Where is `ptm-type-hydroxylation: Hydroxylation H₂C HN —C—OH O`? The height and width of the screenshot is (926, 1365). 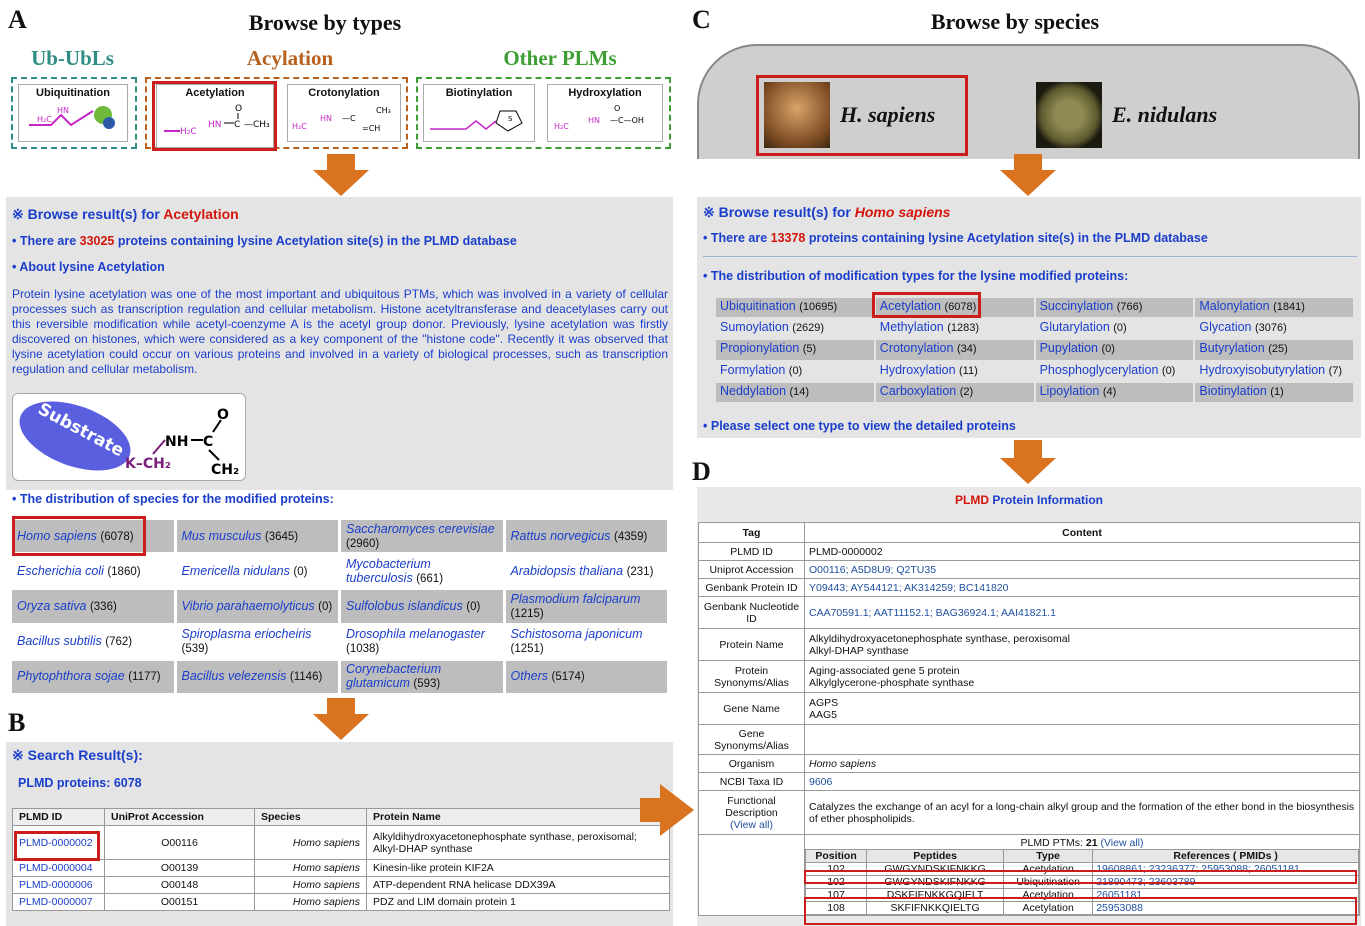
ptm-type-hydroxylation: Hydroxylation H₂C HN —C—OH O is located at coordinates (605, 113).